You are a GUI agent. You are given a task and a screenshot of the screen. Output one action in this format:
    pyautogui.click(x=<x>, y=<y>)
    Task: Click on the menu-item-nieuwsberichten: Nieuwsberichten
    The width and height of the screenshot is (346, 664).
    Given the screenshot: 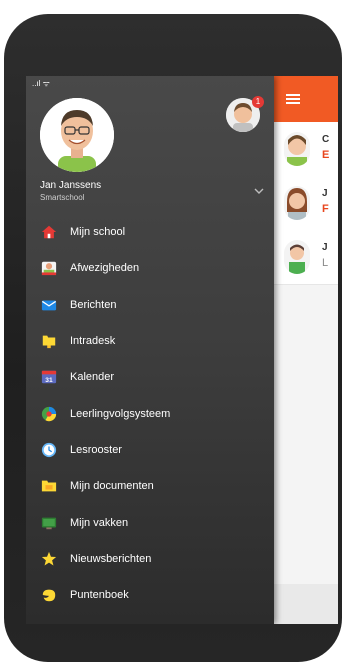 What is the action you would take?
    pyautogui.click(x=150, y=559)
    